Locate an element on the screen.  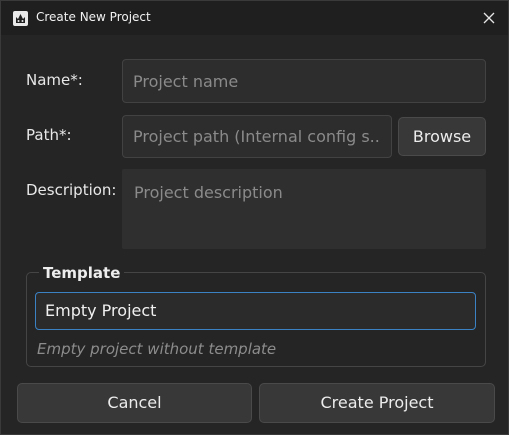
title-bar: Create New Project is located at coordinates (254, 18).